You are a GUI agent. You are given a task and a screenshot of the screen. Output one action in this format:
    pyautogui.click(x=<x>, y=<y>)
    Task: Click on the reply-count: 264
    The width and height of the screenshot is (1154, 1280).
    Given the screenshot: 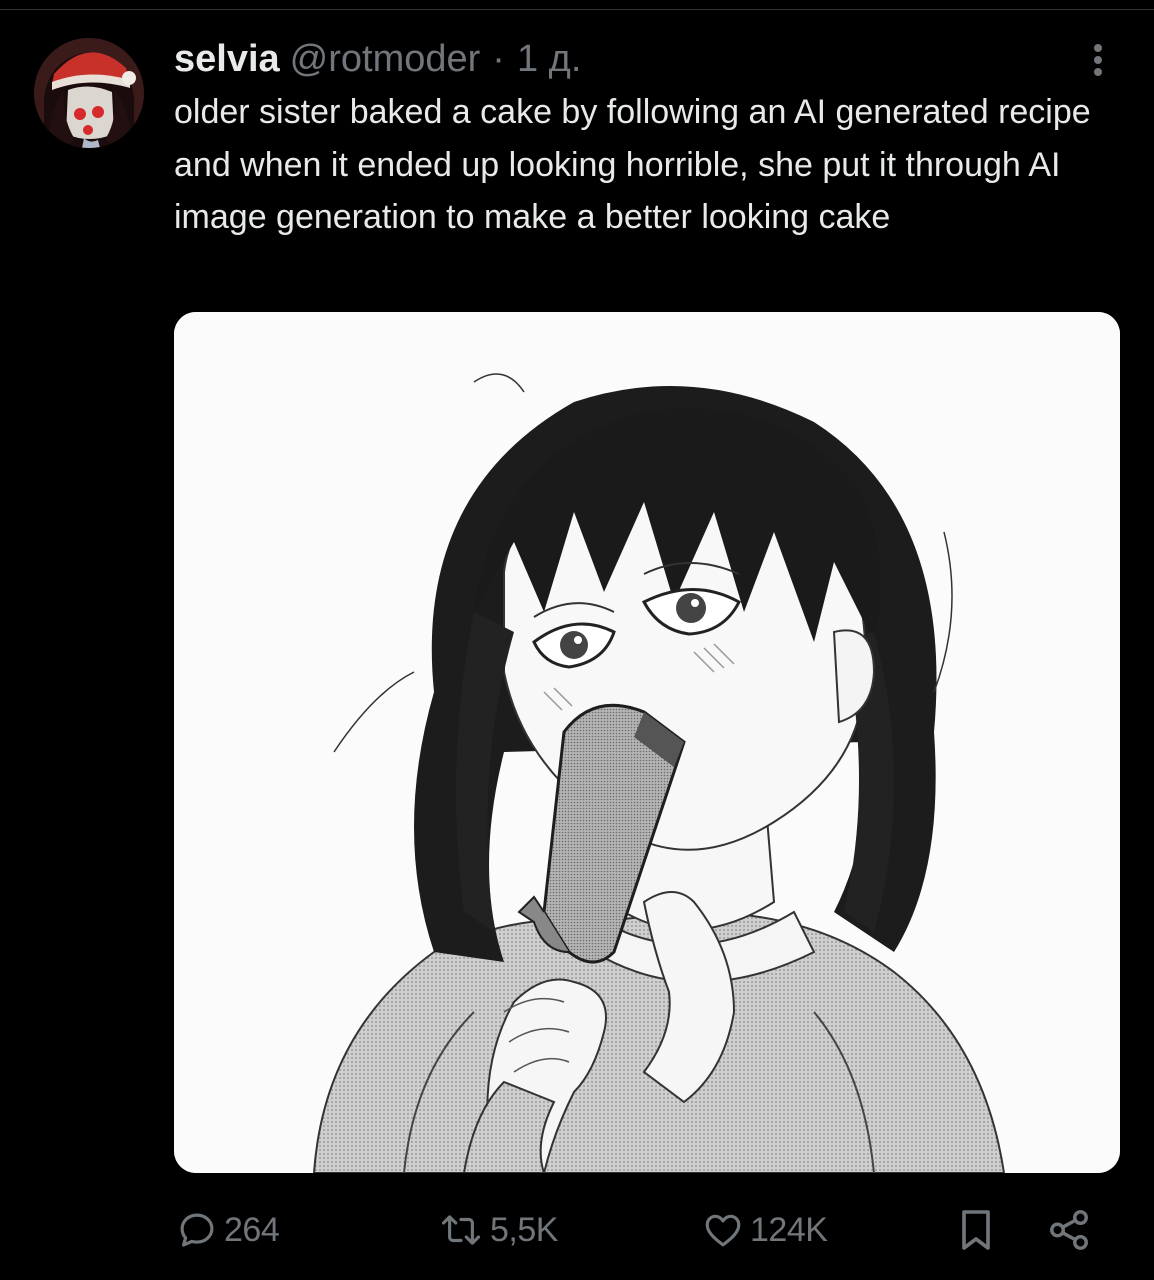 What is the action you would take?
    pyautogui.click(x=252, y=1229)
    